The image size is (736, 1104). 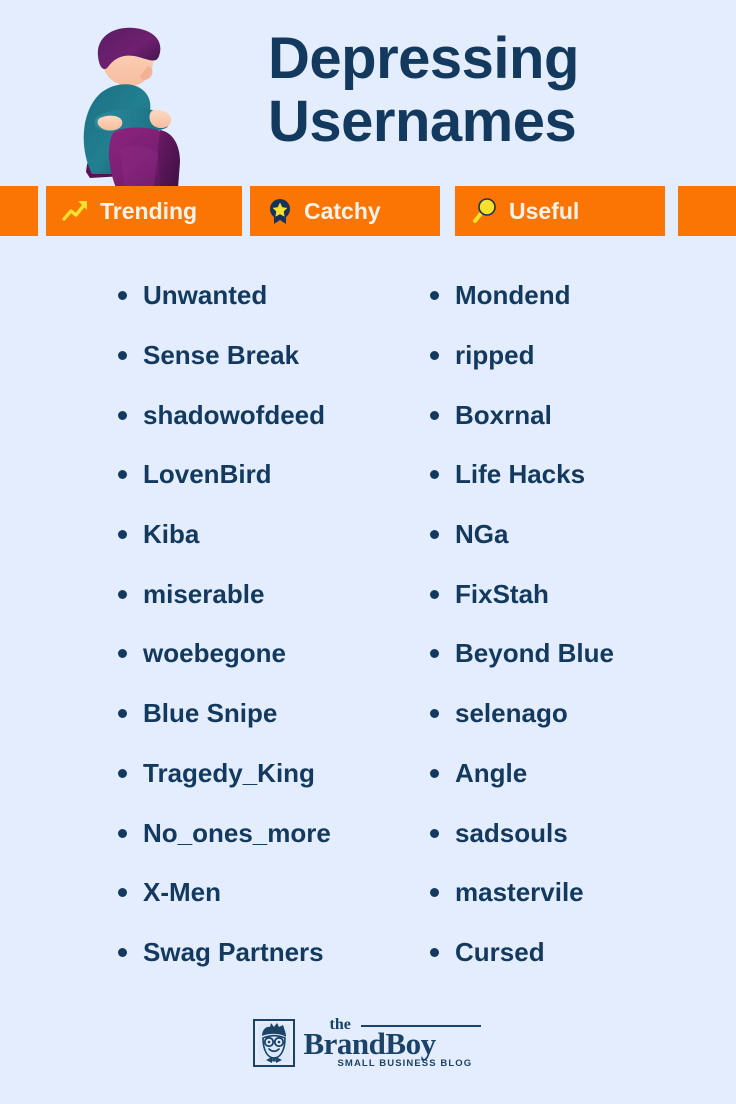 What do you see at coordinates (171, 534) in the screenshot?
I see `username-label: Kiba` at bounding box center [171, 534].